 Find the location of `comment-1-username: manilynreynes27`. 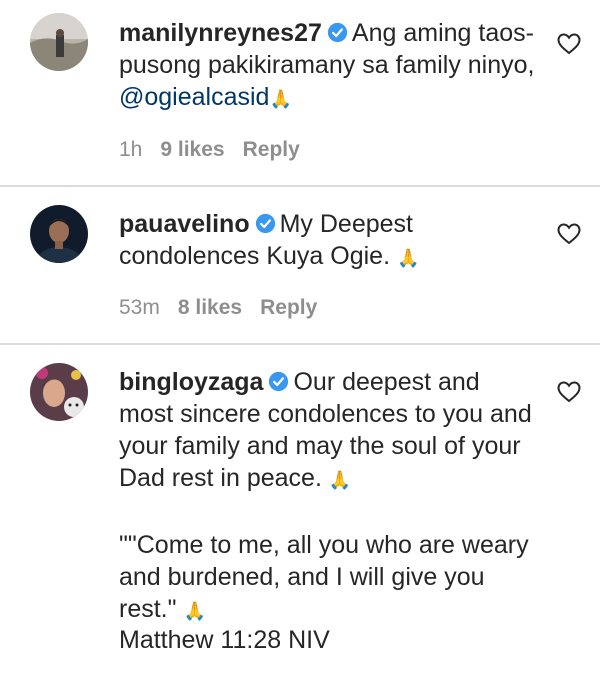

comment-1-username: manilynreynes27 is located at coordinates (220, 33).